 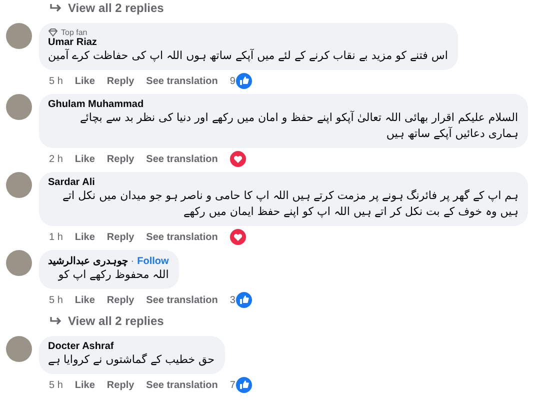 What do you see at coordinates (81, 346) in the screenshot?
I see `author-name: Docter Ashraf` at bounding box center [81, 346].